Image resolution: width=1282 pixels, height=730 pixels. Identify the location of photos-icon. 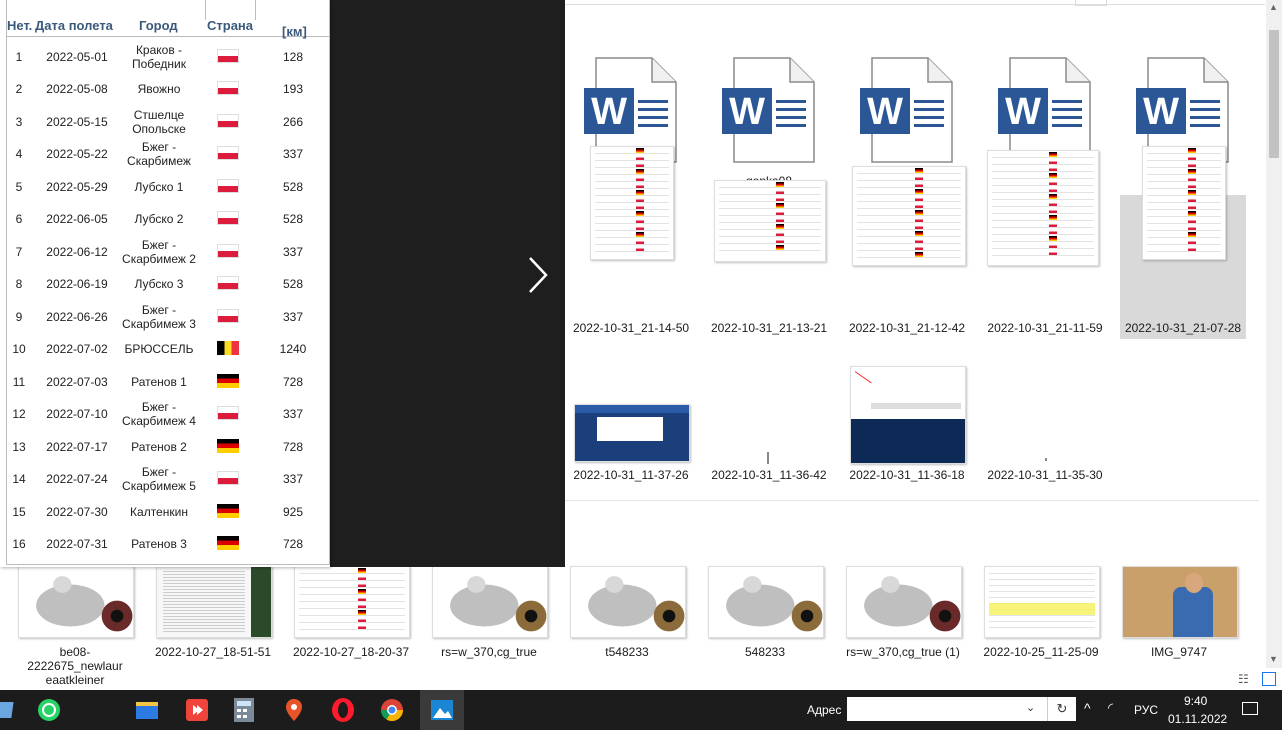
(442, 710).